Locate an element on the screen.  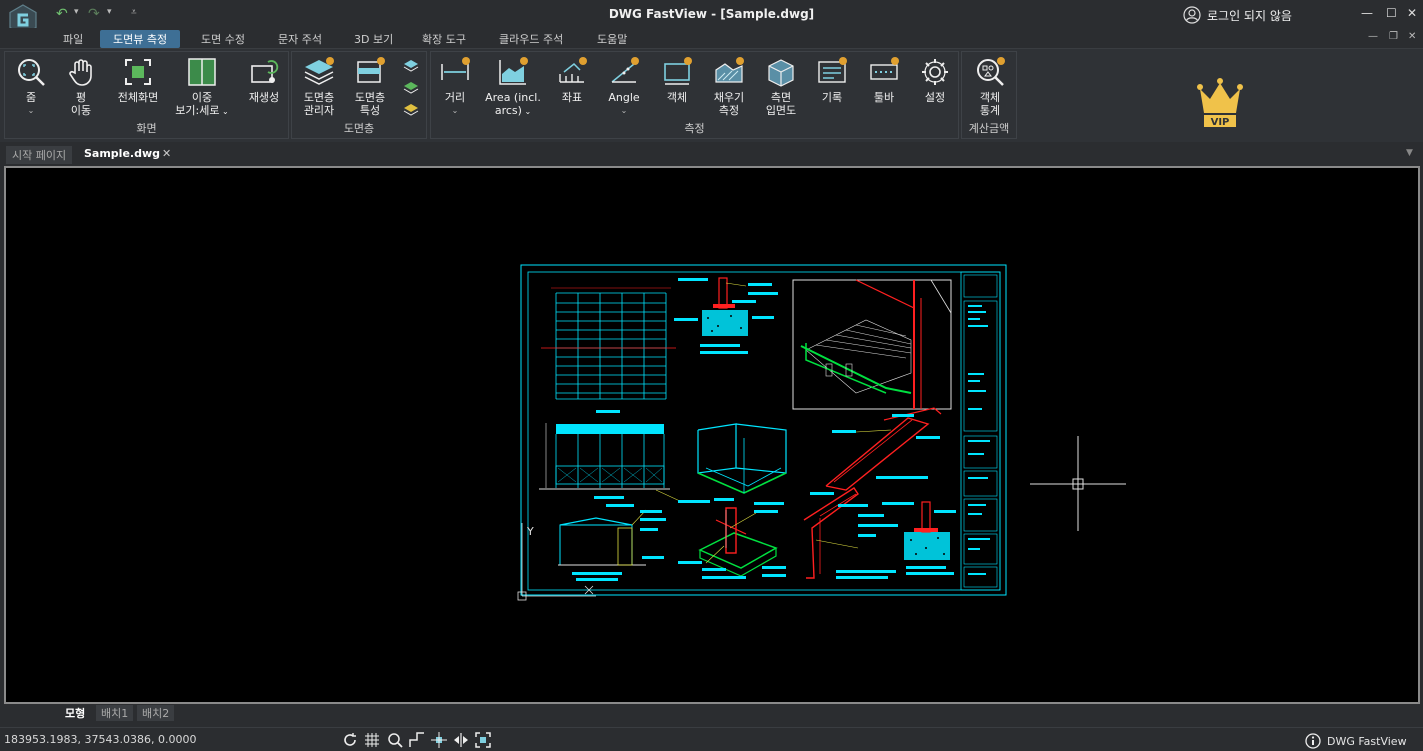
layer-manager-label-1: 도면층 is located at coordinates (319, 97).